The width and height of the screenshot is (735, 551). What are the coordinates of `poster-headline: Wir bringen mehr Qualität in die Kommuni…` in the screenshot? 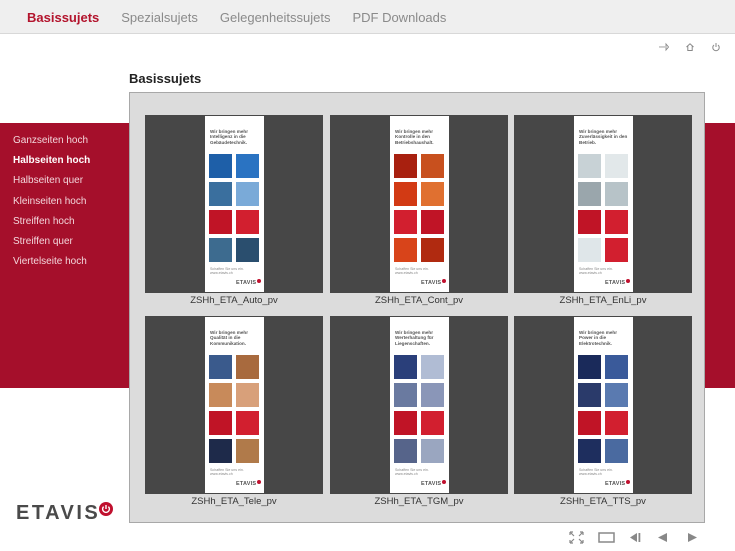 It's located at (229, 338).